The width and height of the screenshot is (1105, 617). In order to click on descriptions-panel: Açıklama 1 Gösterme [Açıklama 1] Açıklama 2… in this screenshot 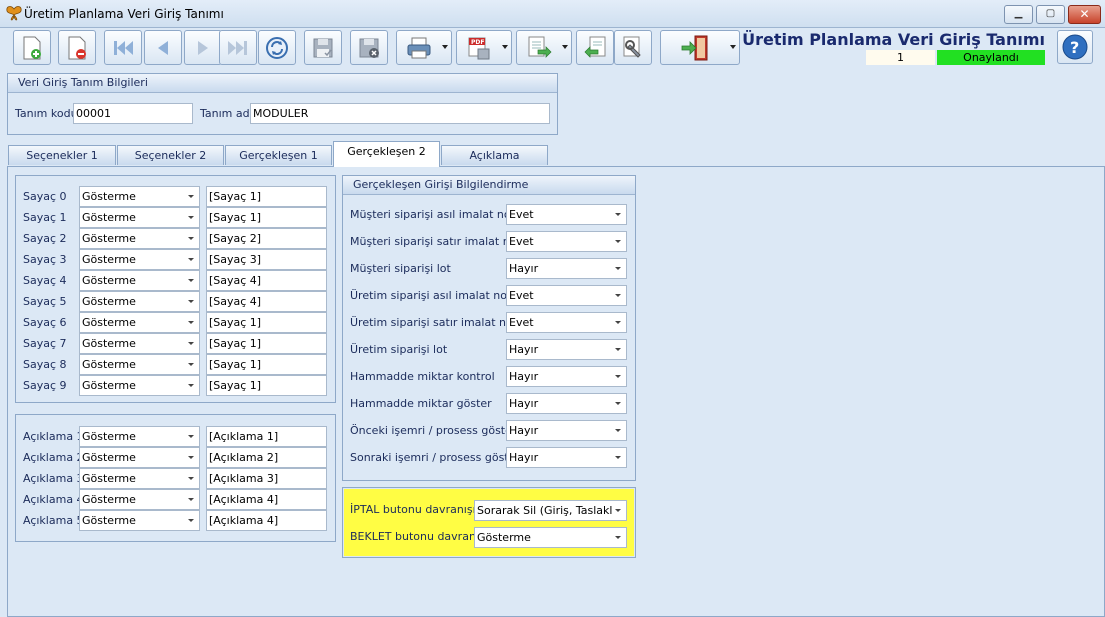, I will do `click(175, 478)`.